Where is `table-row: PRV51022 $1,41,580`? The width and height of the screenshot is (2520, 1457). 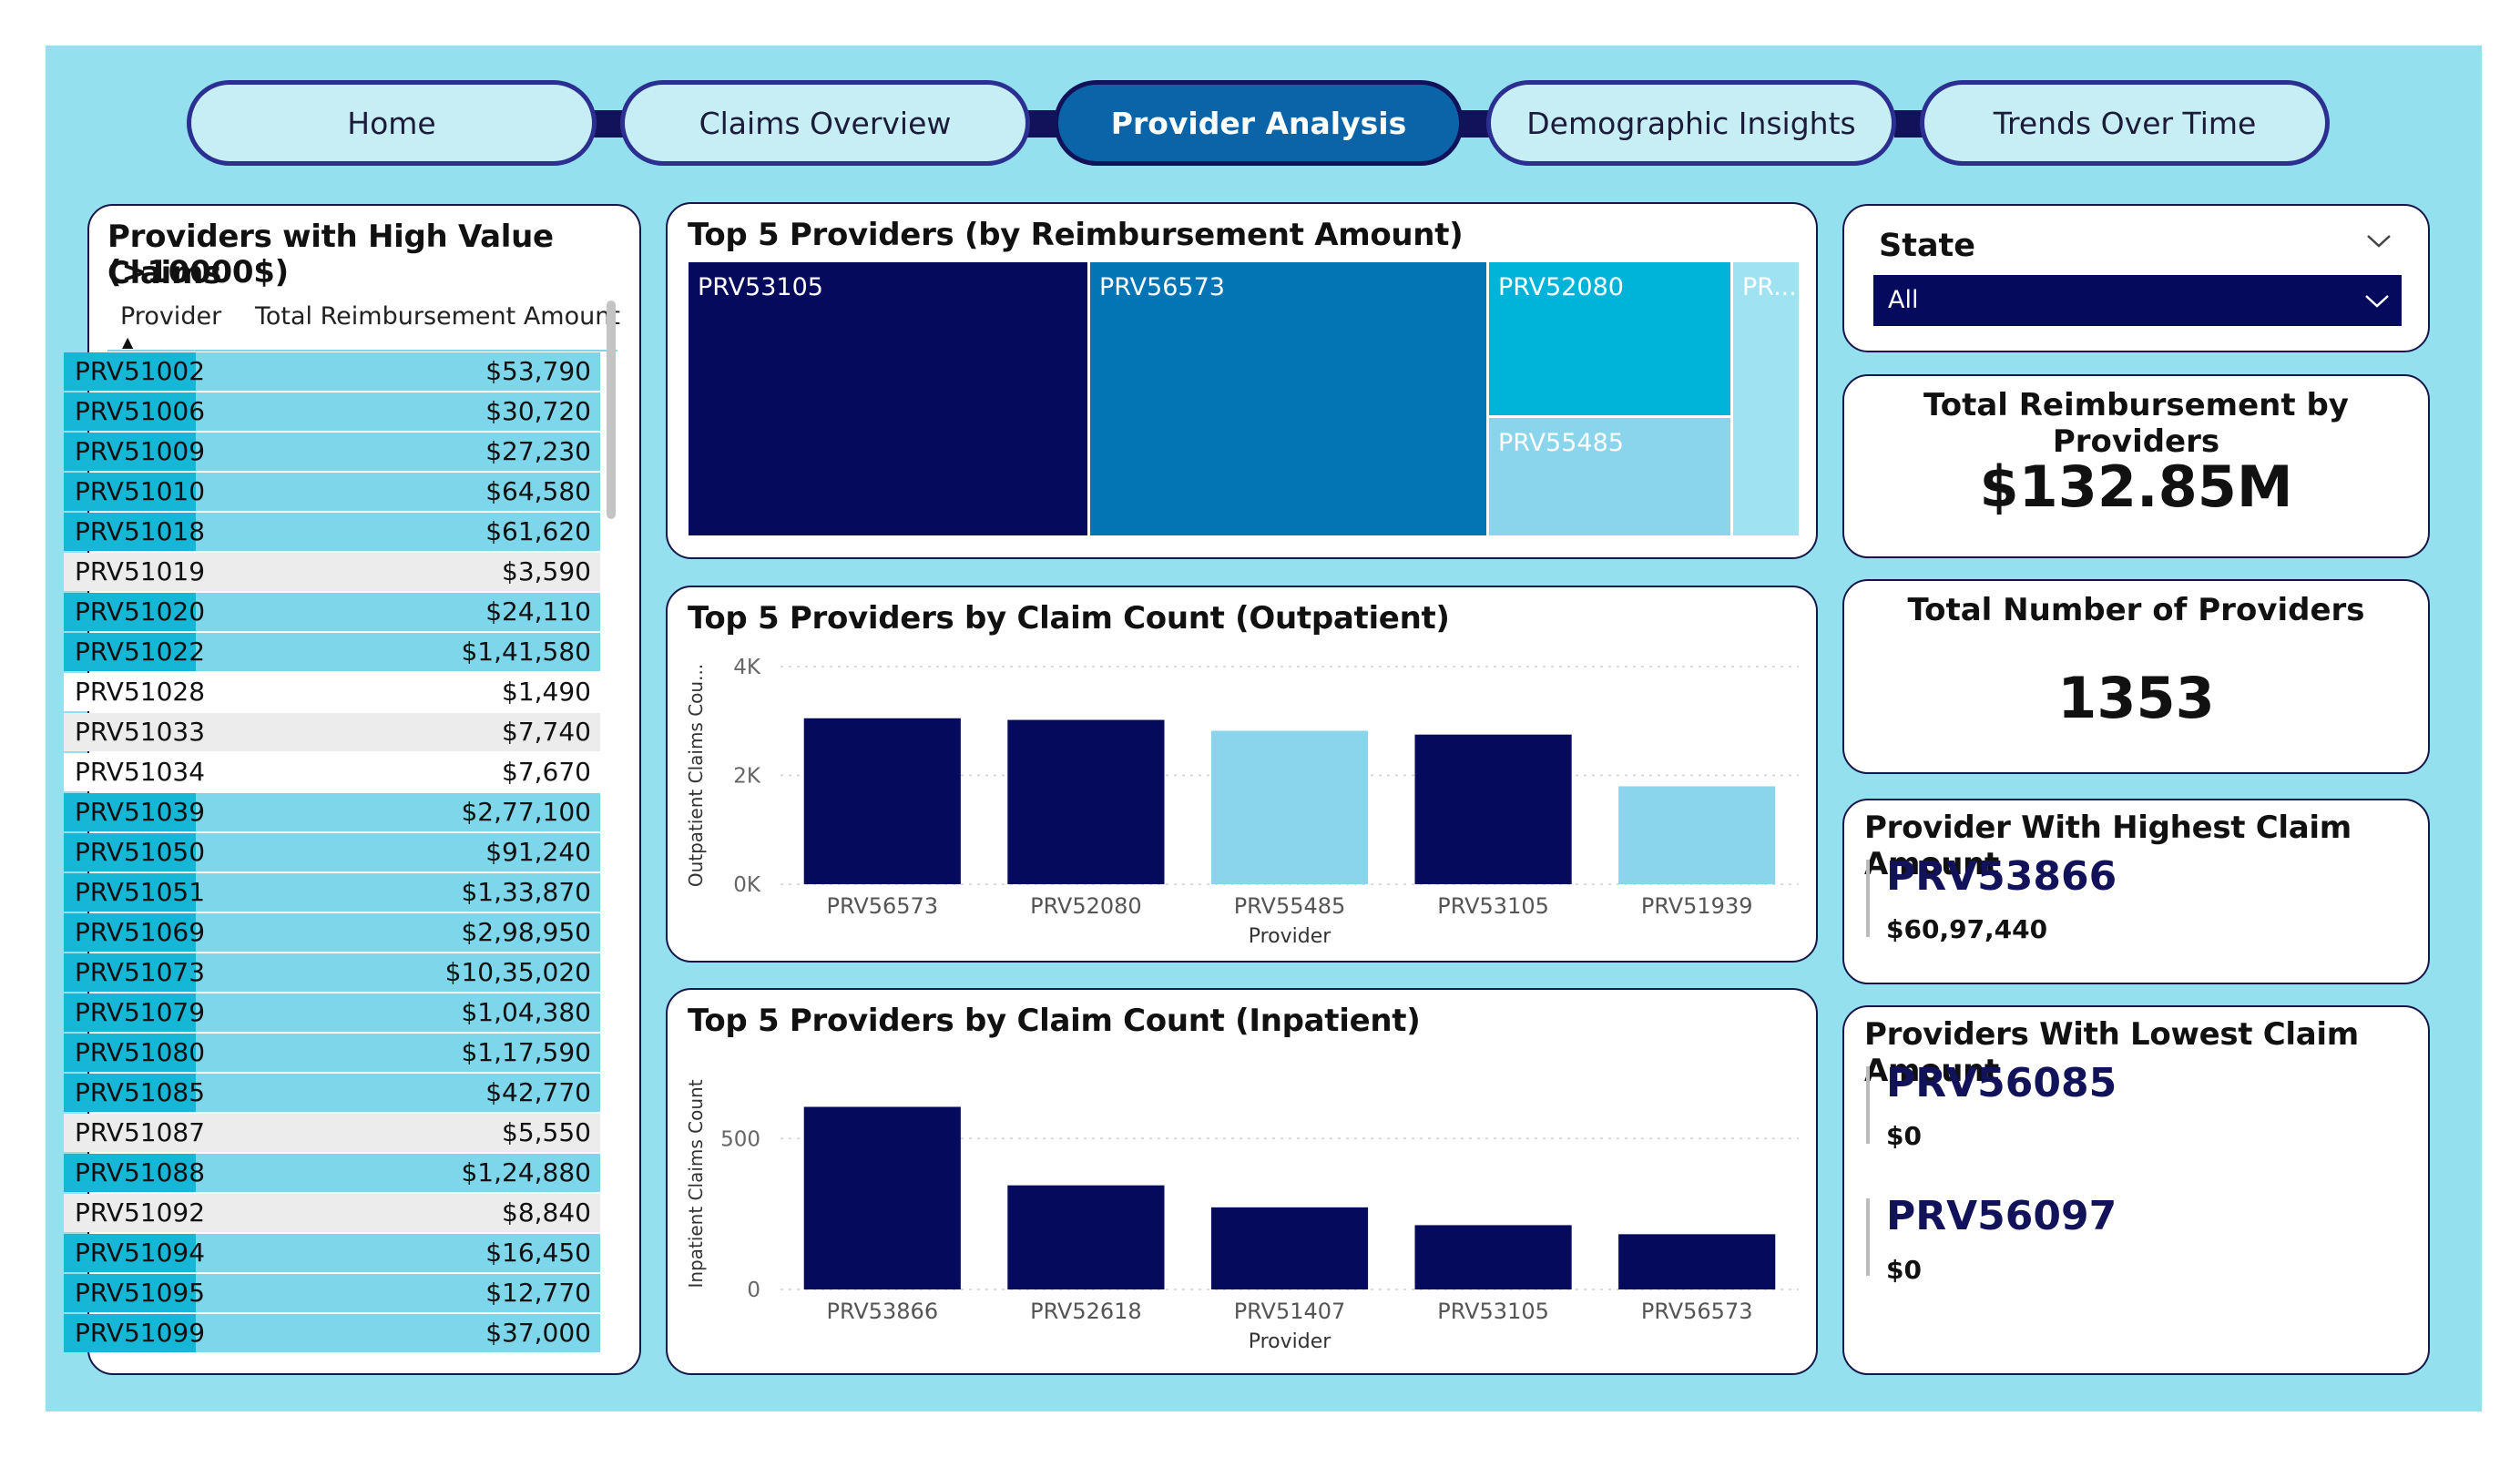 table-row: PRV51022 $1,41,580 is located at coordinates (332, 652).